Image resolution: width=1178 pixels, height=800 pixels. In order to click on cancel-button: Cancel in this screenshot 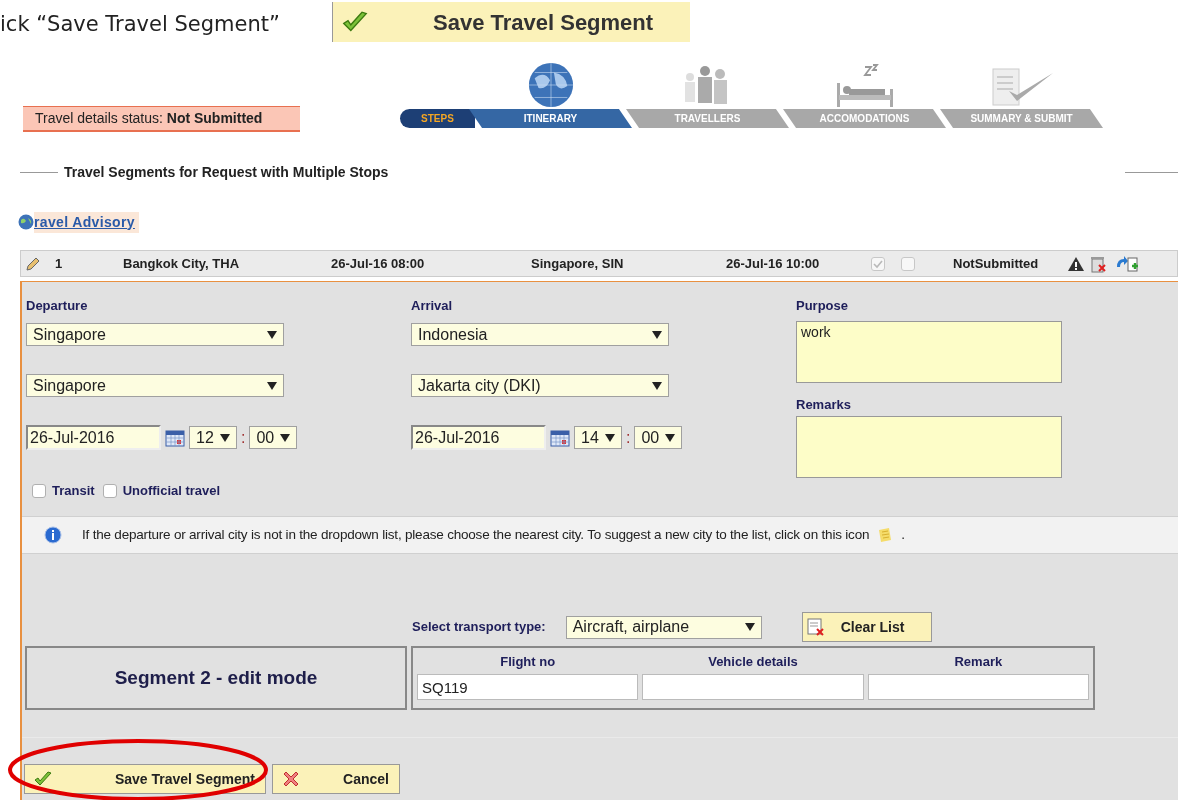, I will do `click(336, 779)`.